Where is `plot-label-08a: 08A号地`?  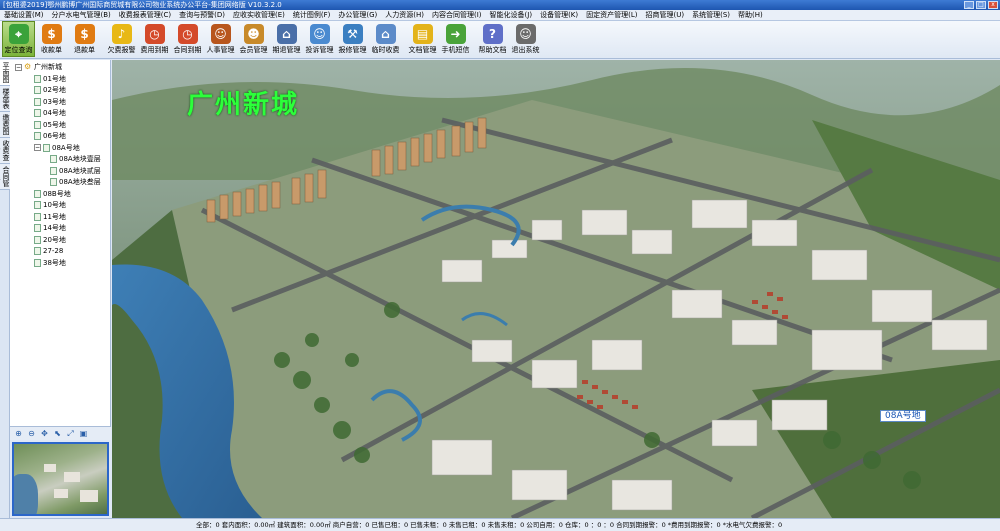
plot-label-08a: 08A号地 is located at coordinates (903, 416).